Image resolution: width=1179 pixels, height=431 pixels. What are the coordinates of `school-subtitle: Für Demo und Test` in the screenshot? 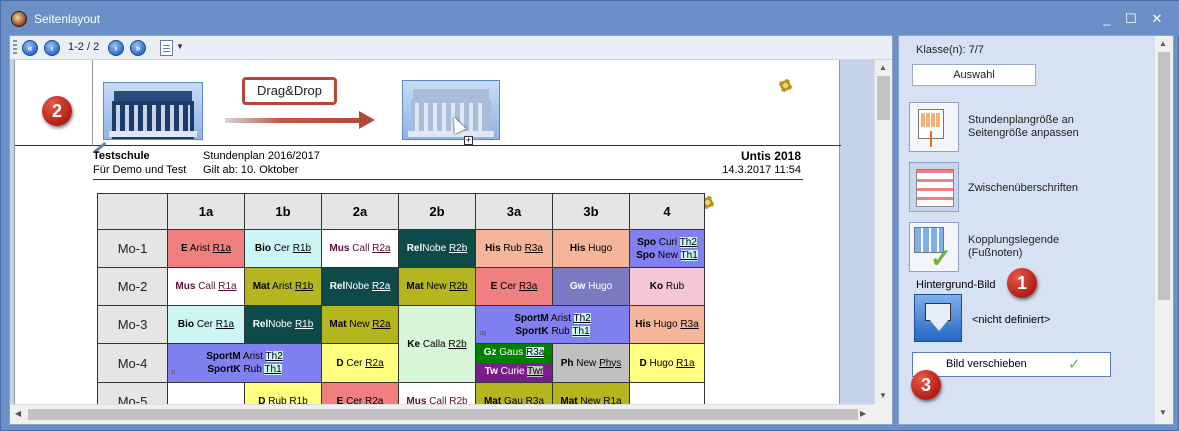 It's located at (140, 170).